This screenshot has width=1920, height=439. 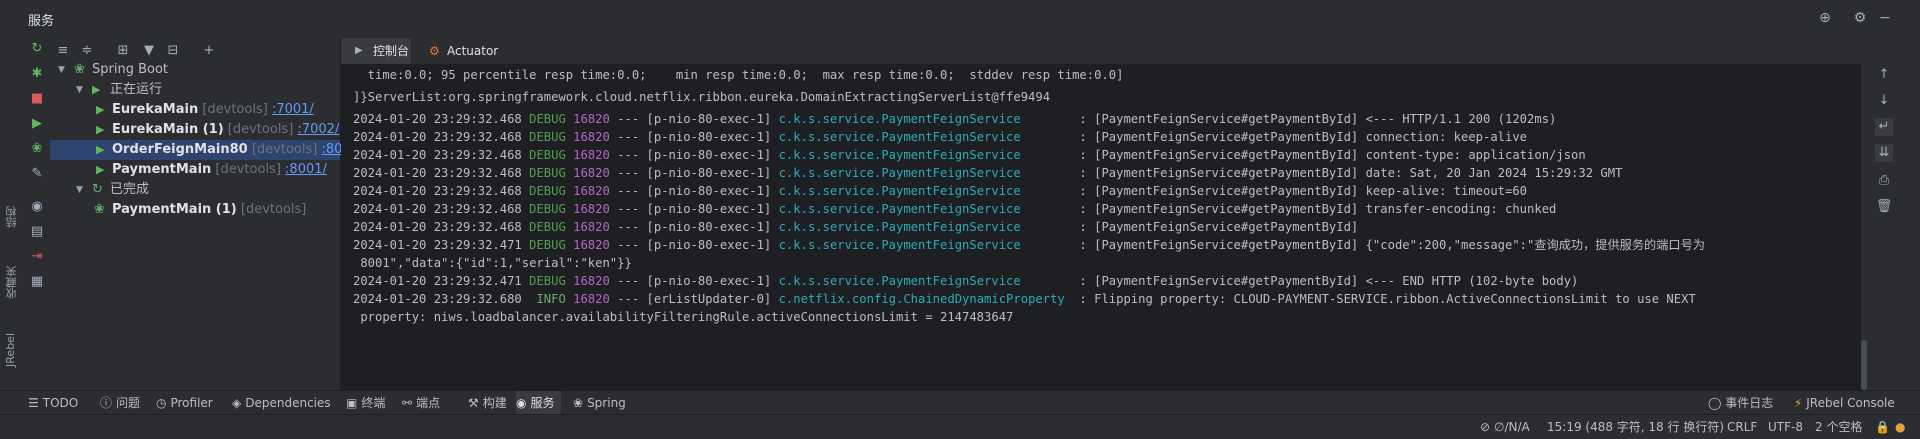 I want to click on bottom-tab-5: ▣ 终端, so click(x=368, y=403).